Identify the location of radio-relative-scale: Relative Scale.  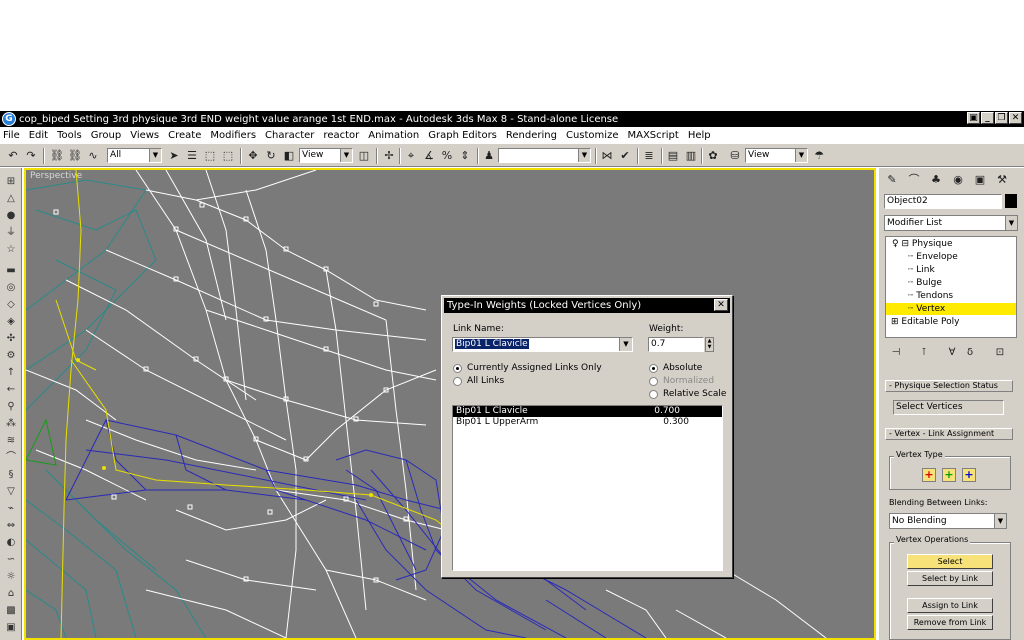
(687, 394).